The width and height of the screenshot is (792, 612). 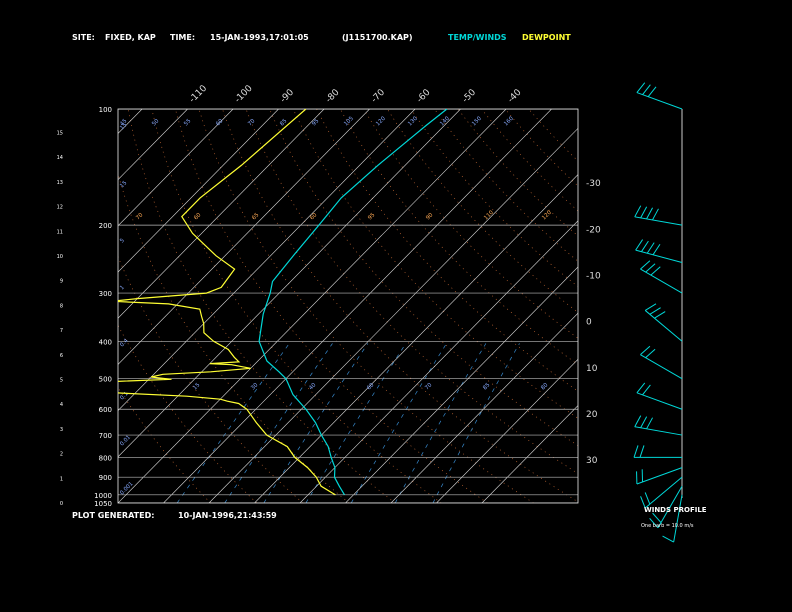 I want to click on theta-label: 110, so click(x=489, y=215).